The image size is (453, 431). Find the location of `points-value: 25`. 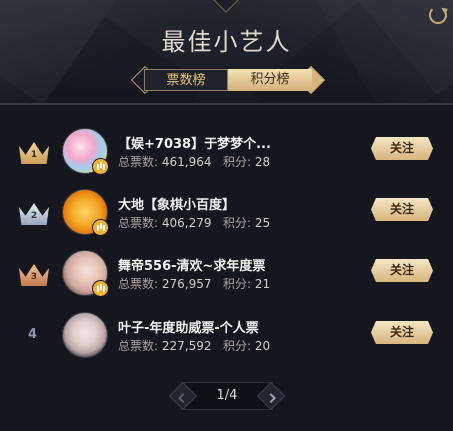

points-value: 25 is located at coordinates (262, 223).